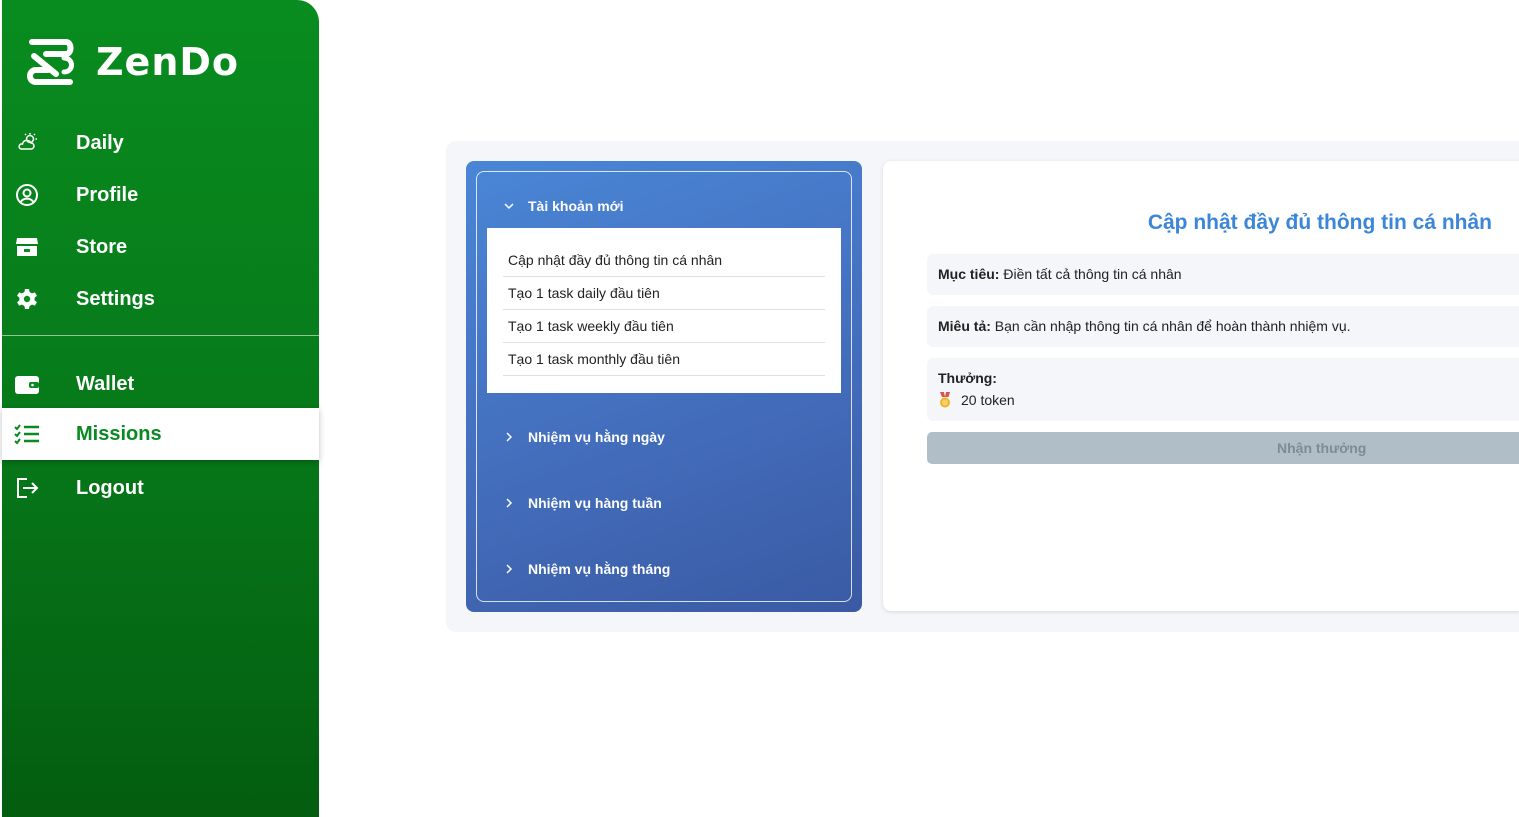 Image resolution: width=1519 pixels, height=817 pixels. What do you see at coordinates (27, 143) in the screenshot?
I see `sun-cloud-icon` at bounding box center [27, 143].